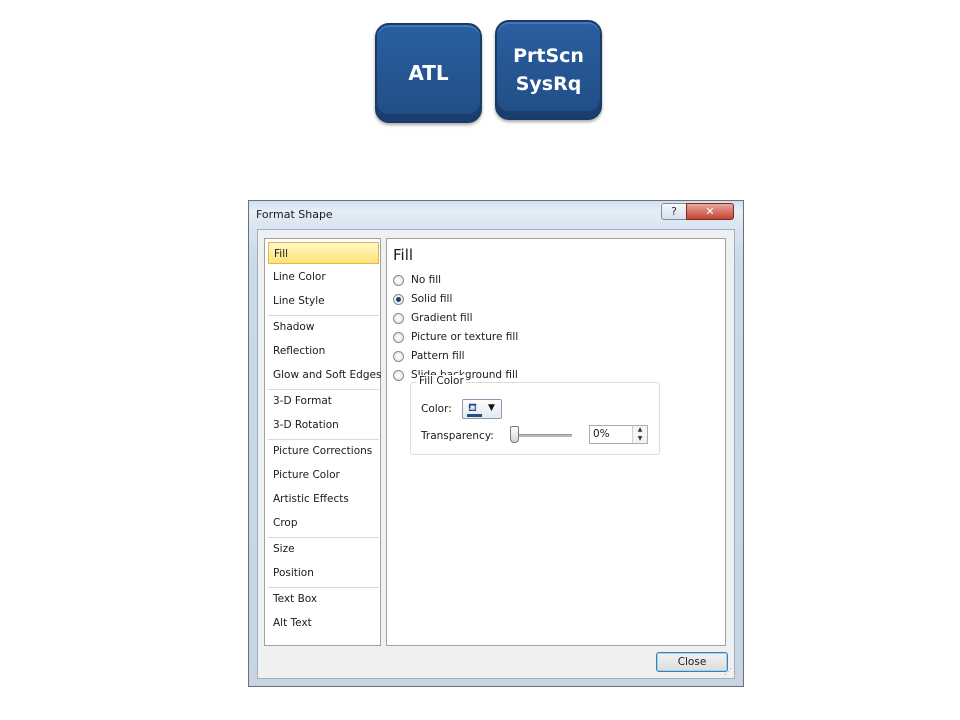 Image resolution: width=960 pixels, height=720 pixels. What do you see at coordinates (491, 408) in the screenshot?
I see `caret-down-icon: ▼` at bounding box center [491, 408].